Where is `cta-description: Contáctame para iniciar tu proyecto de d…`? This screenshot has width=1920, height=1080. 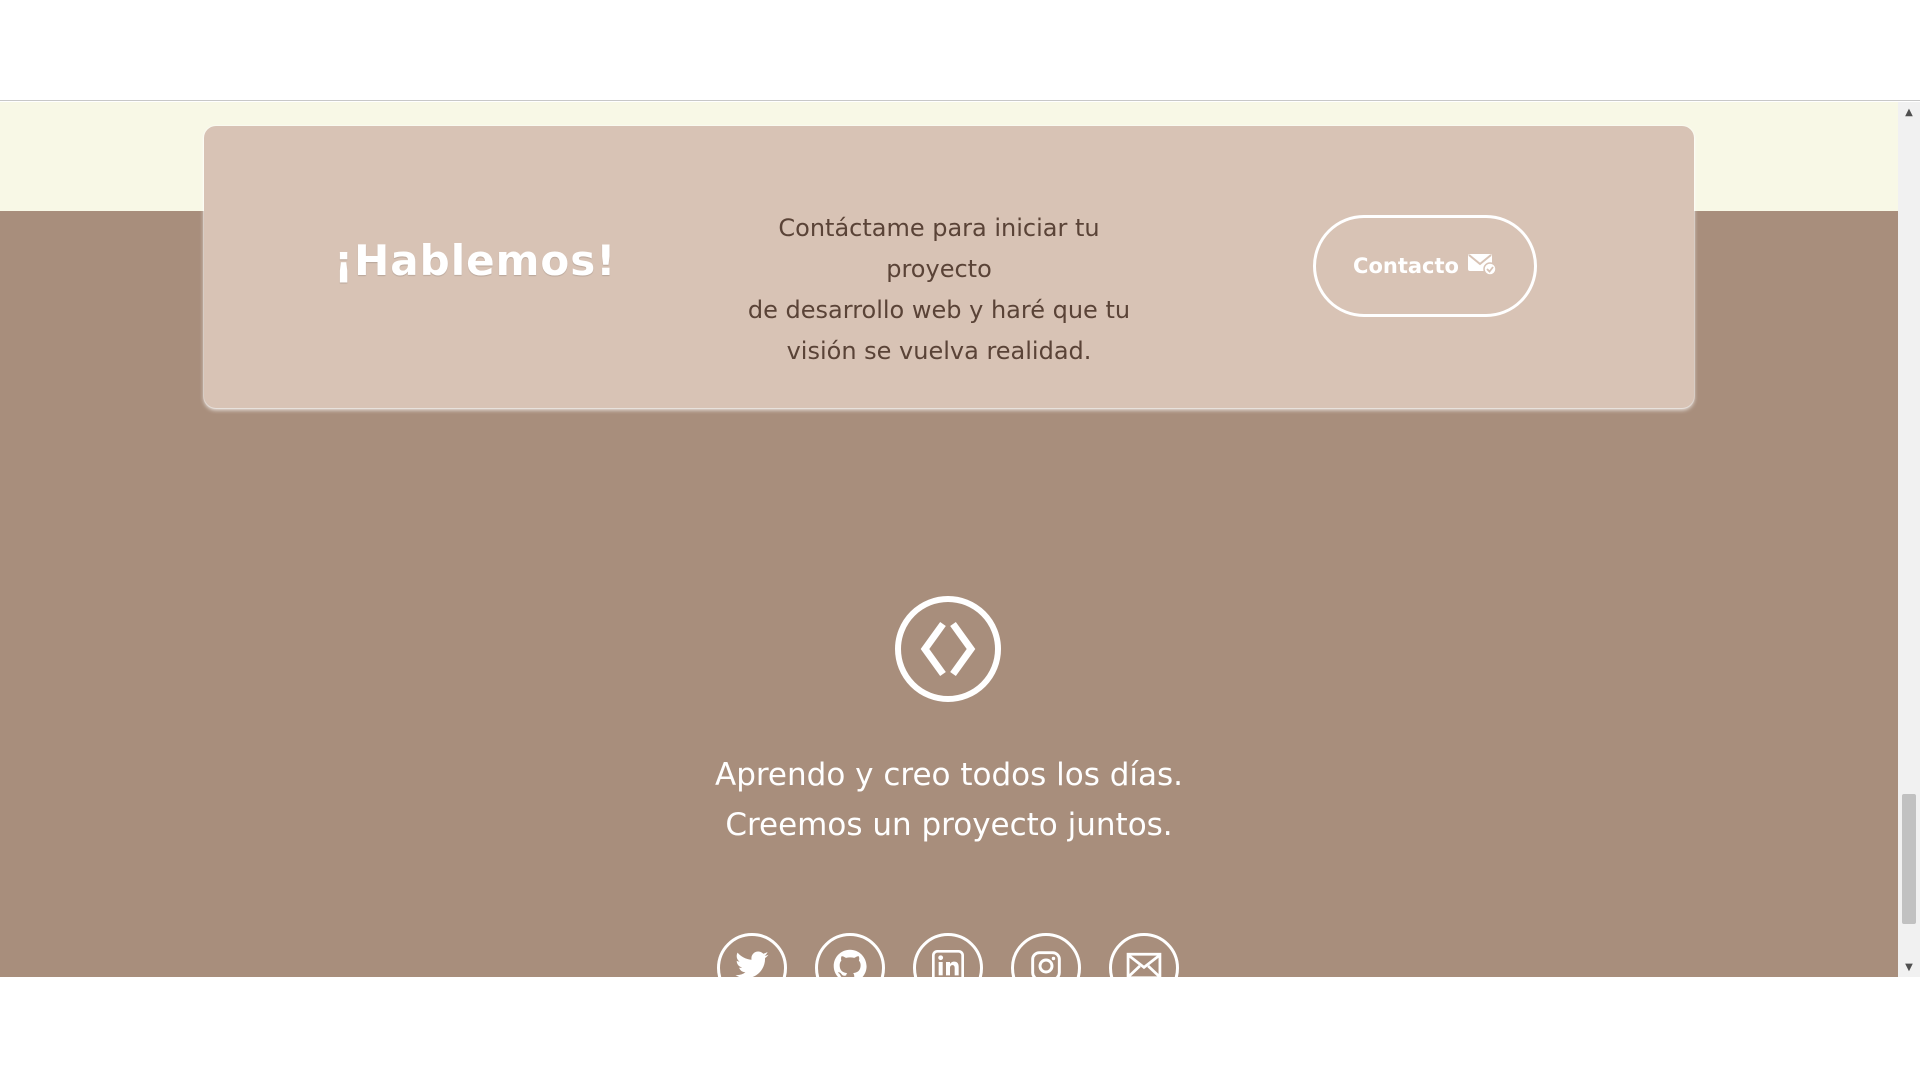 cta-description: Contáctame para iniciar tu proyecto de d… is located at coordinates (939, 290).